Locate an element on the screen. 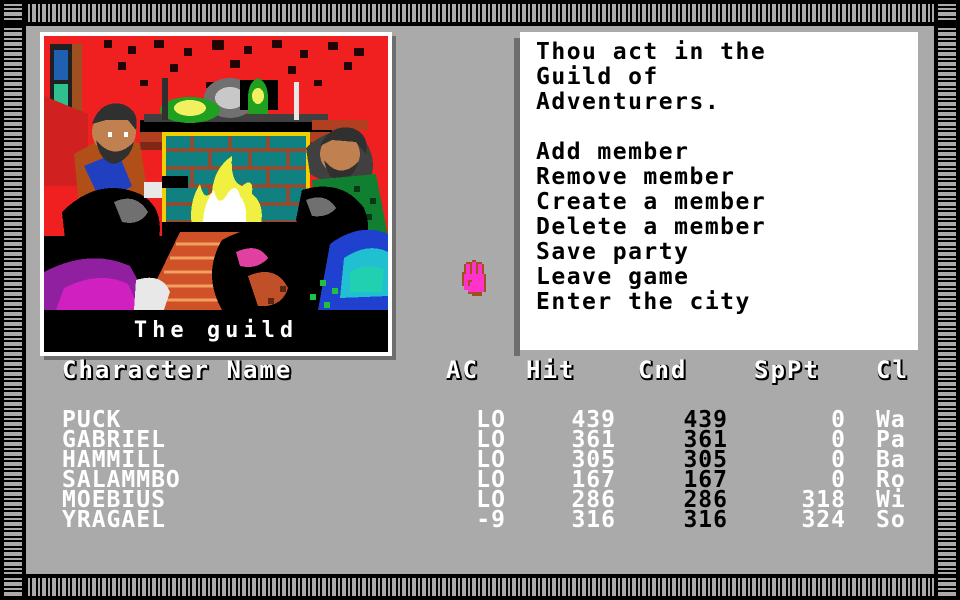  menu-item-enter-city: Enter the city is located at coordinates (727, 302).